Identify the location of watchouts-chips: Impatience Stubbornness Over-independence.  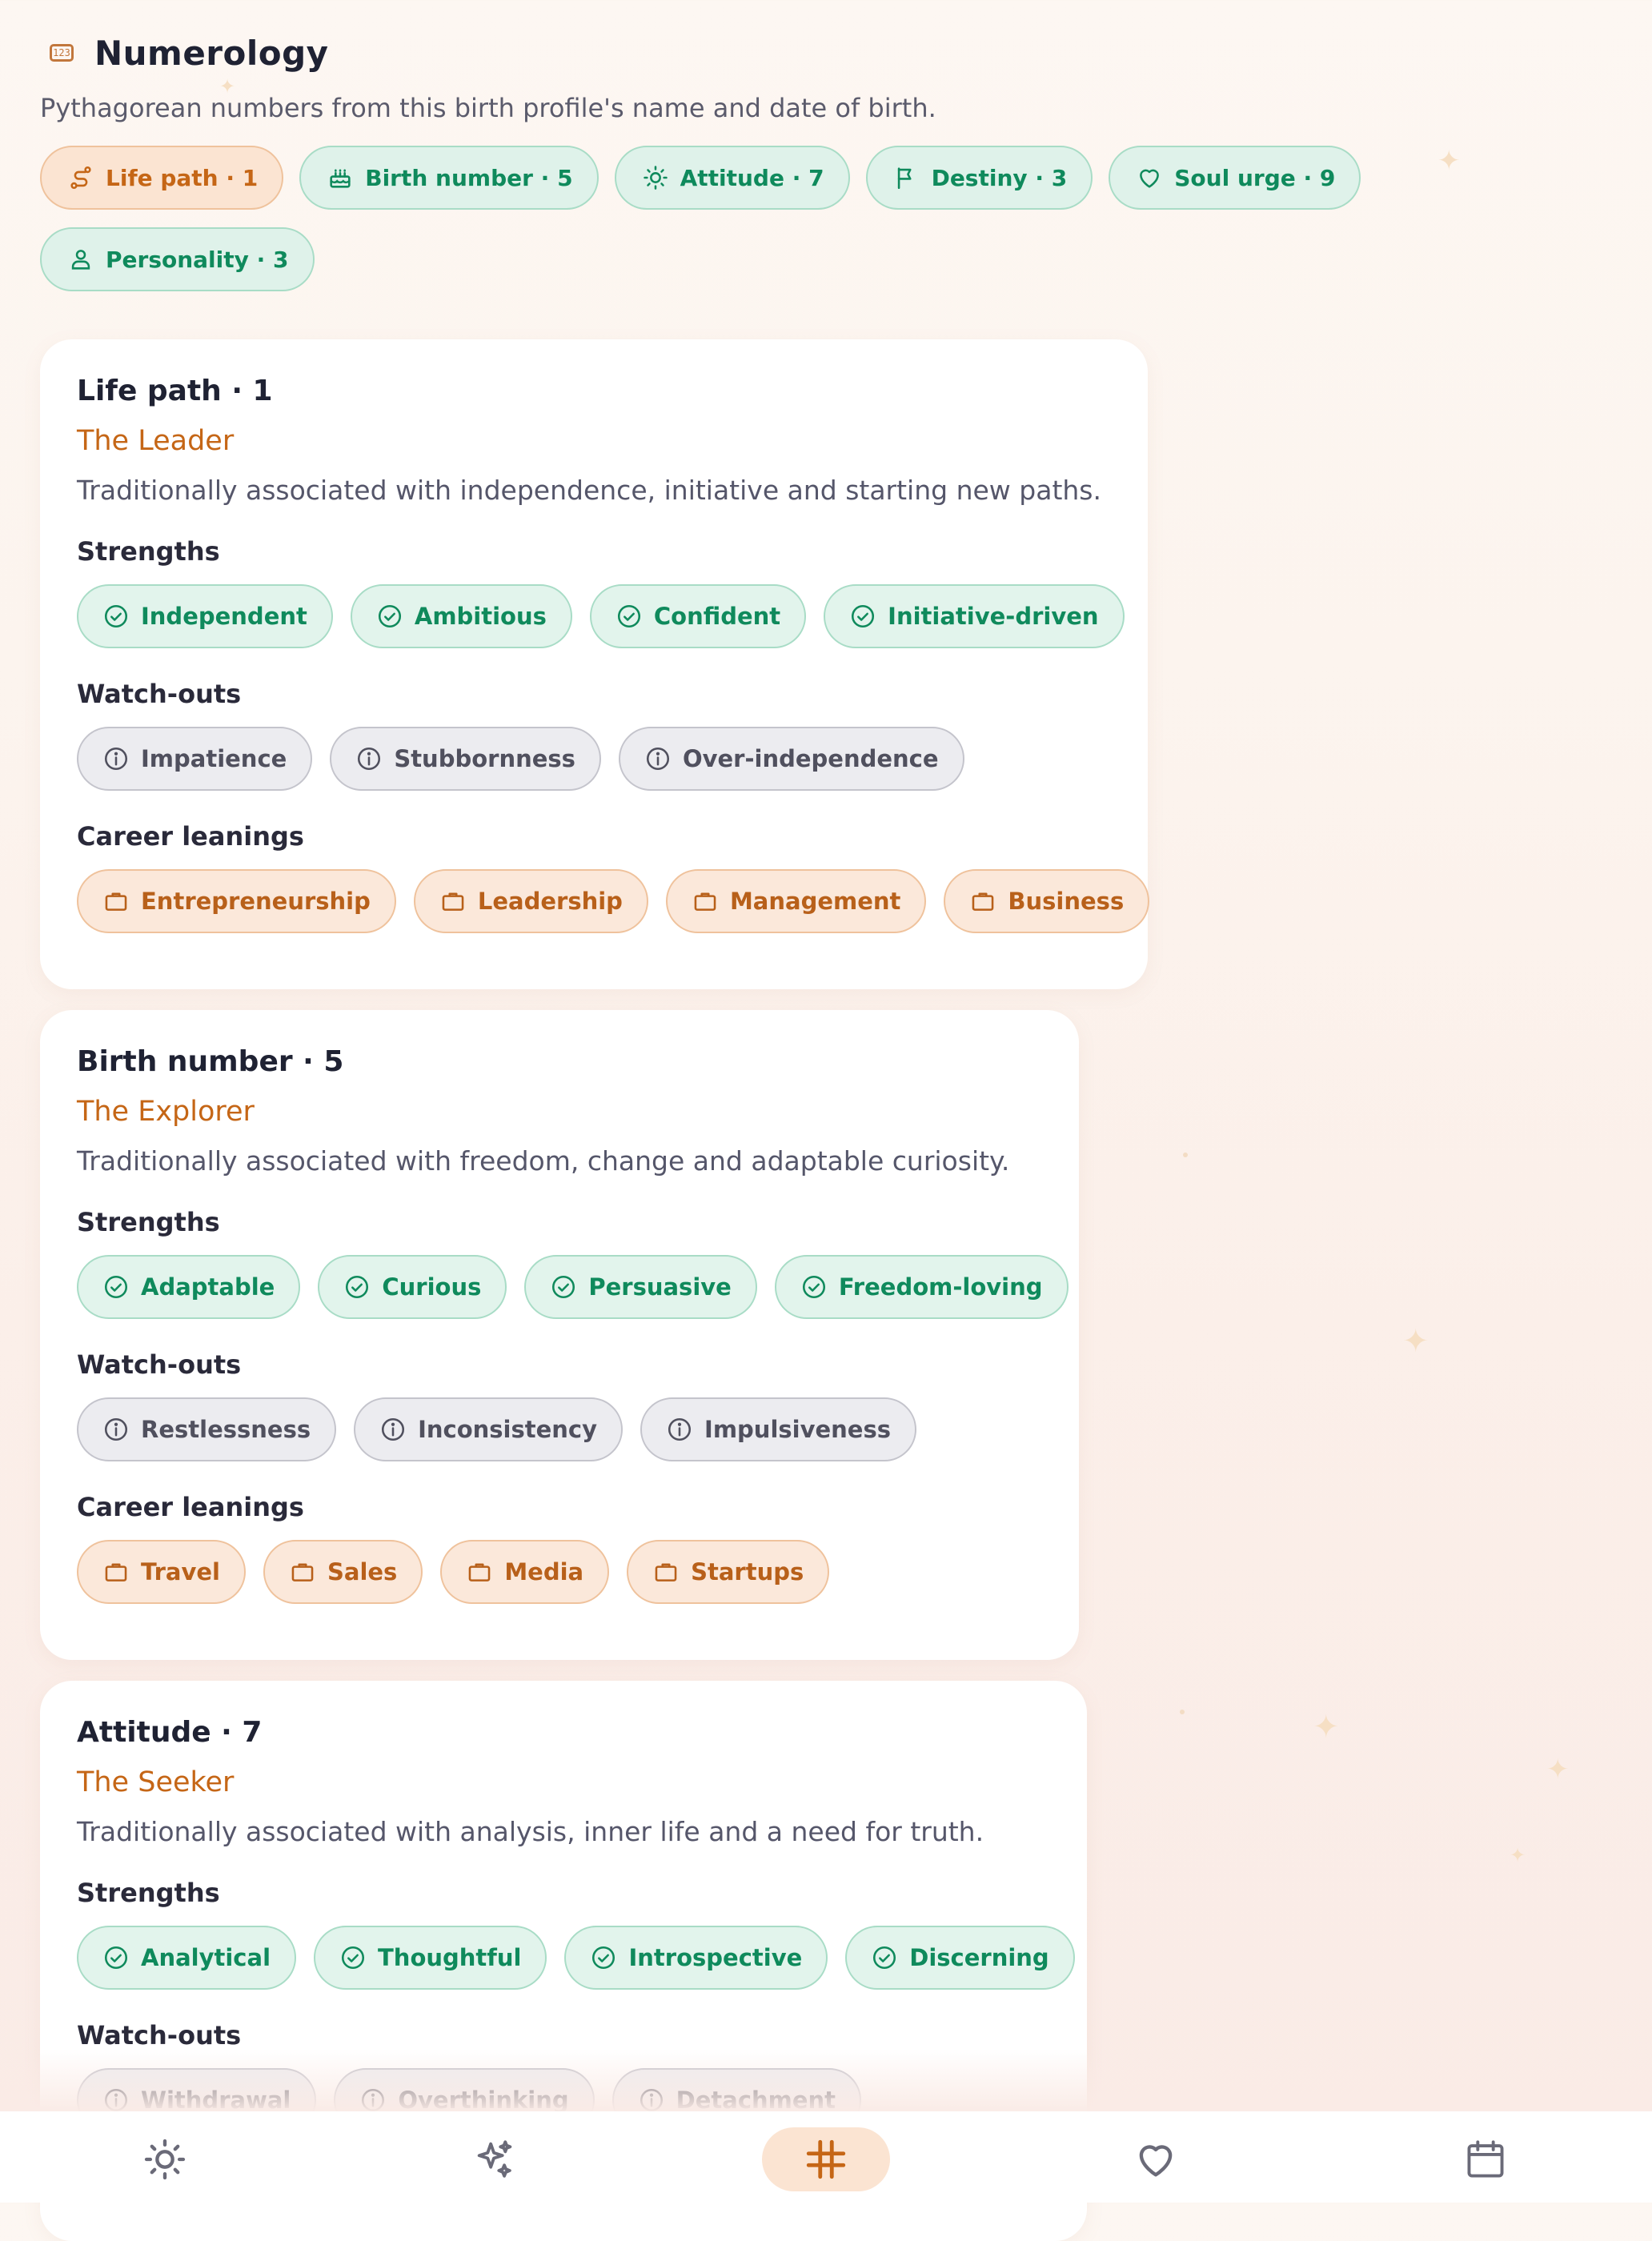
(594, 759).